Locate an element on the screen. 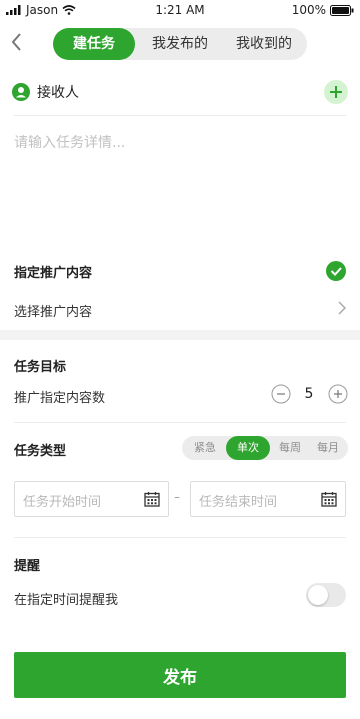 The image size is (360, 719). toggle-knob is located at coordinates (318, 595).